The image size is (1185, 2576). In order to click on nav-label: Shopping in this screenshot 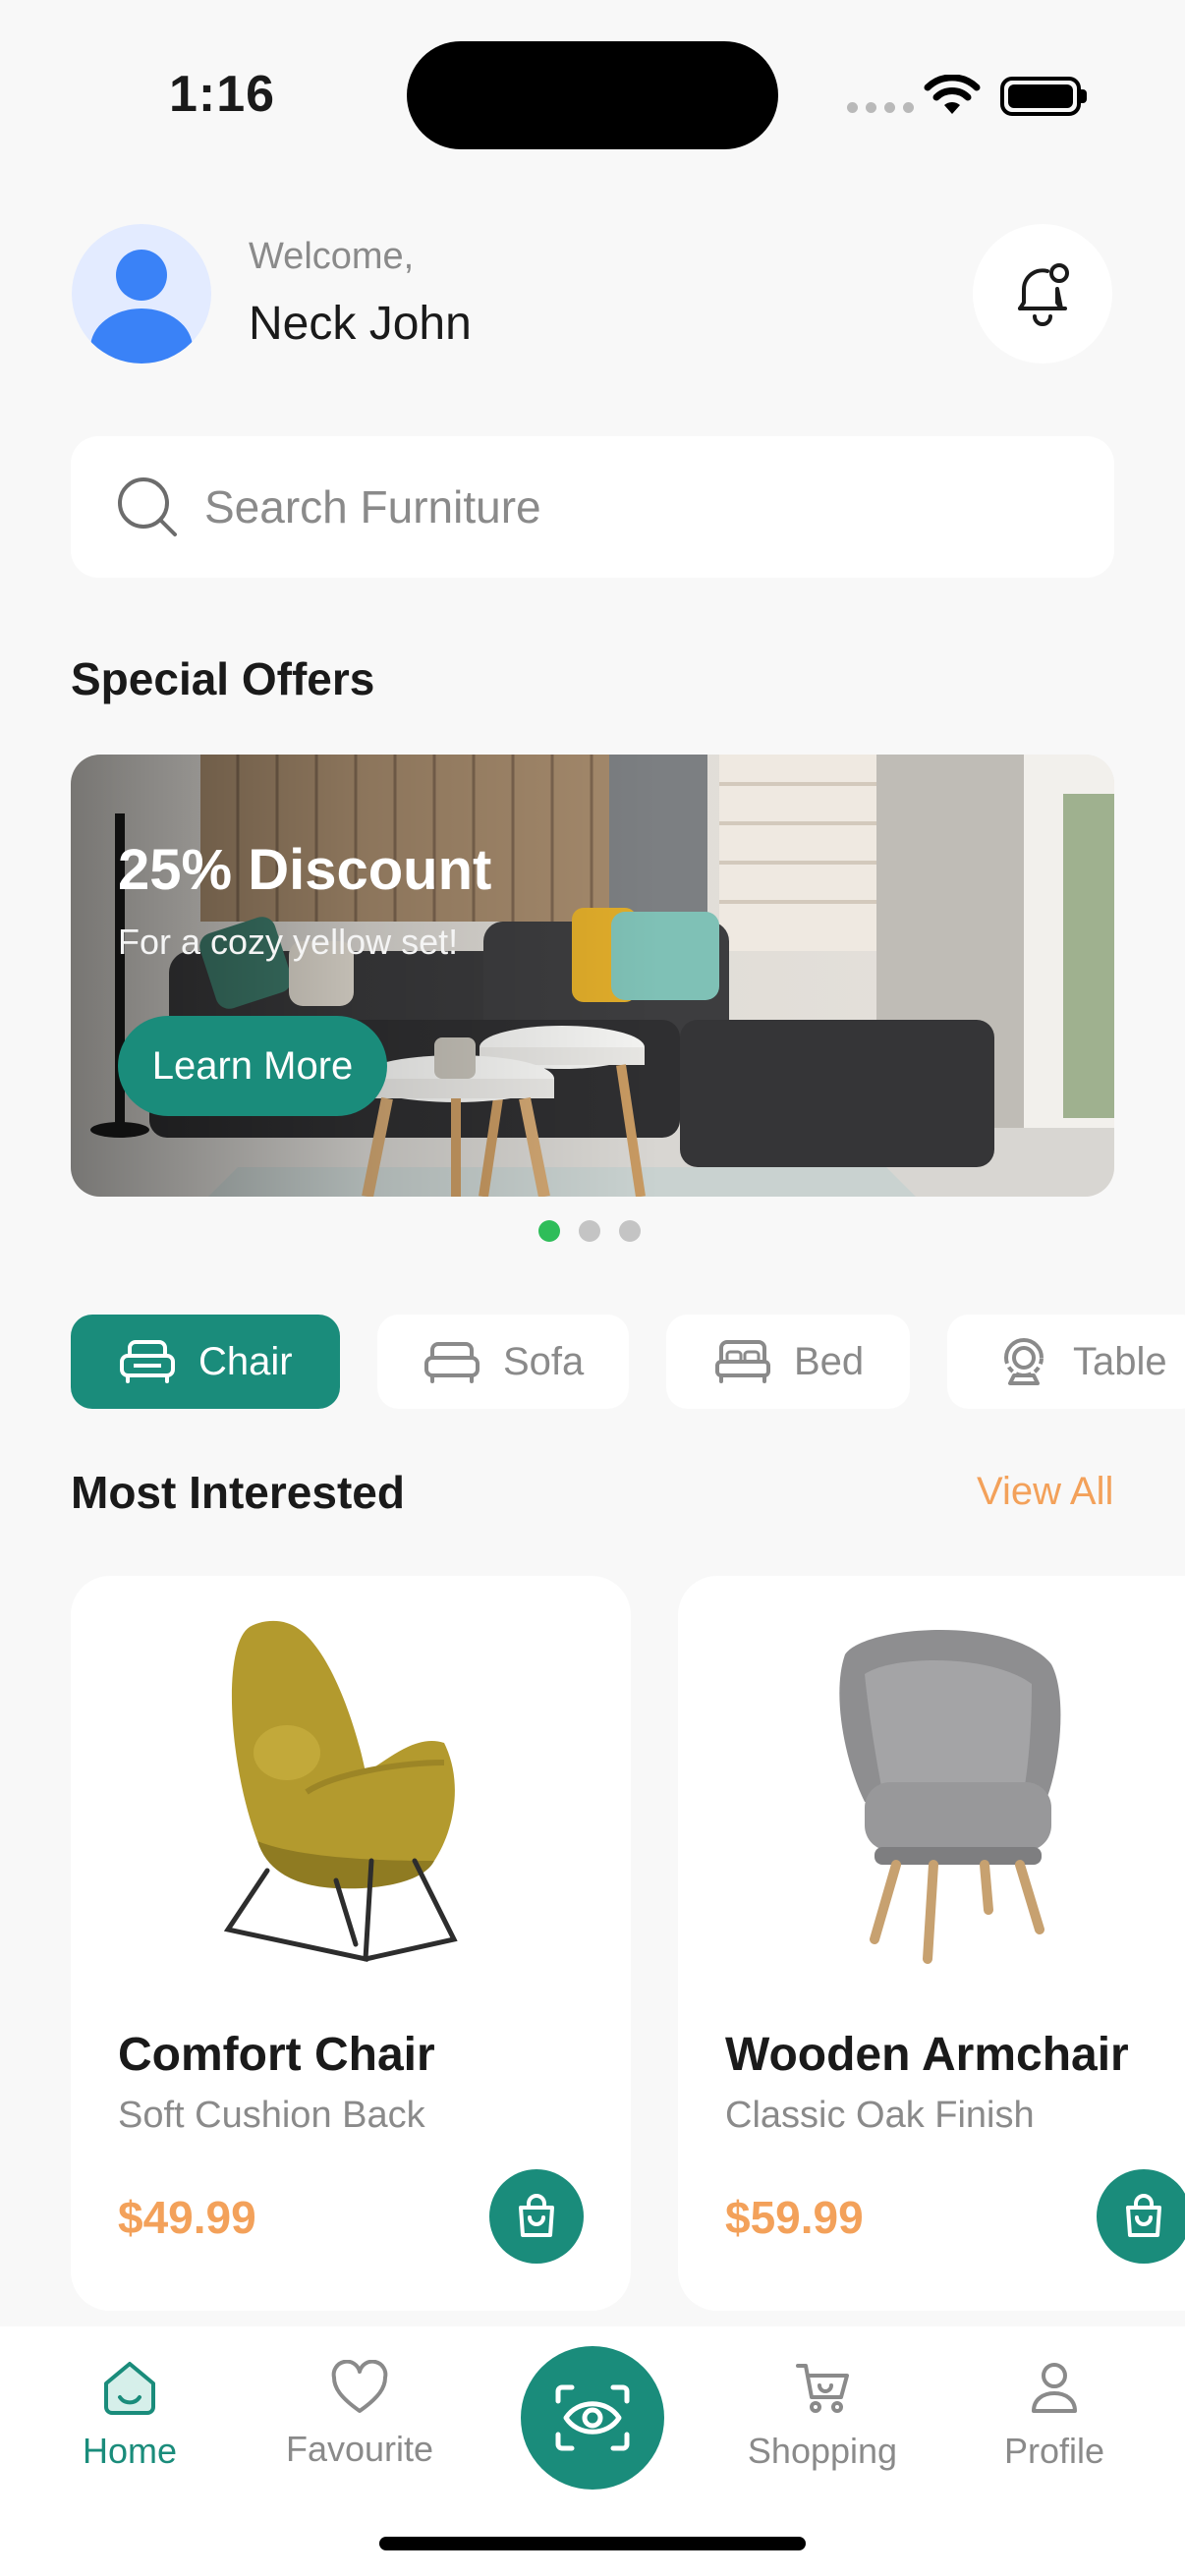, I will do `click(823, 2451)`.